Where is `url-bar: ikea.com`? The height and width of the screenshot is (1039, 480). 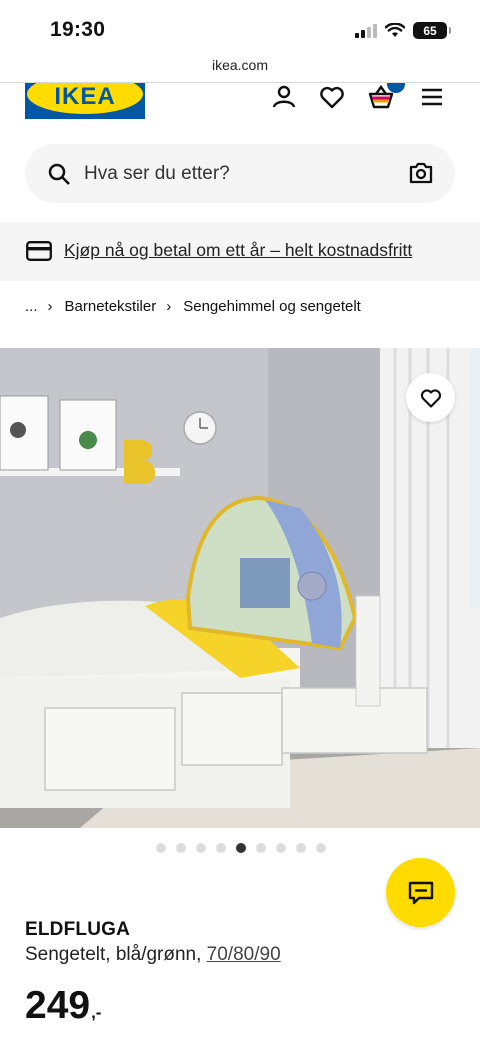 url-bar: ikea.com is located at coordinates (240, 65).